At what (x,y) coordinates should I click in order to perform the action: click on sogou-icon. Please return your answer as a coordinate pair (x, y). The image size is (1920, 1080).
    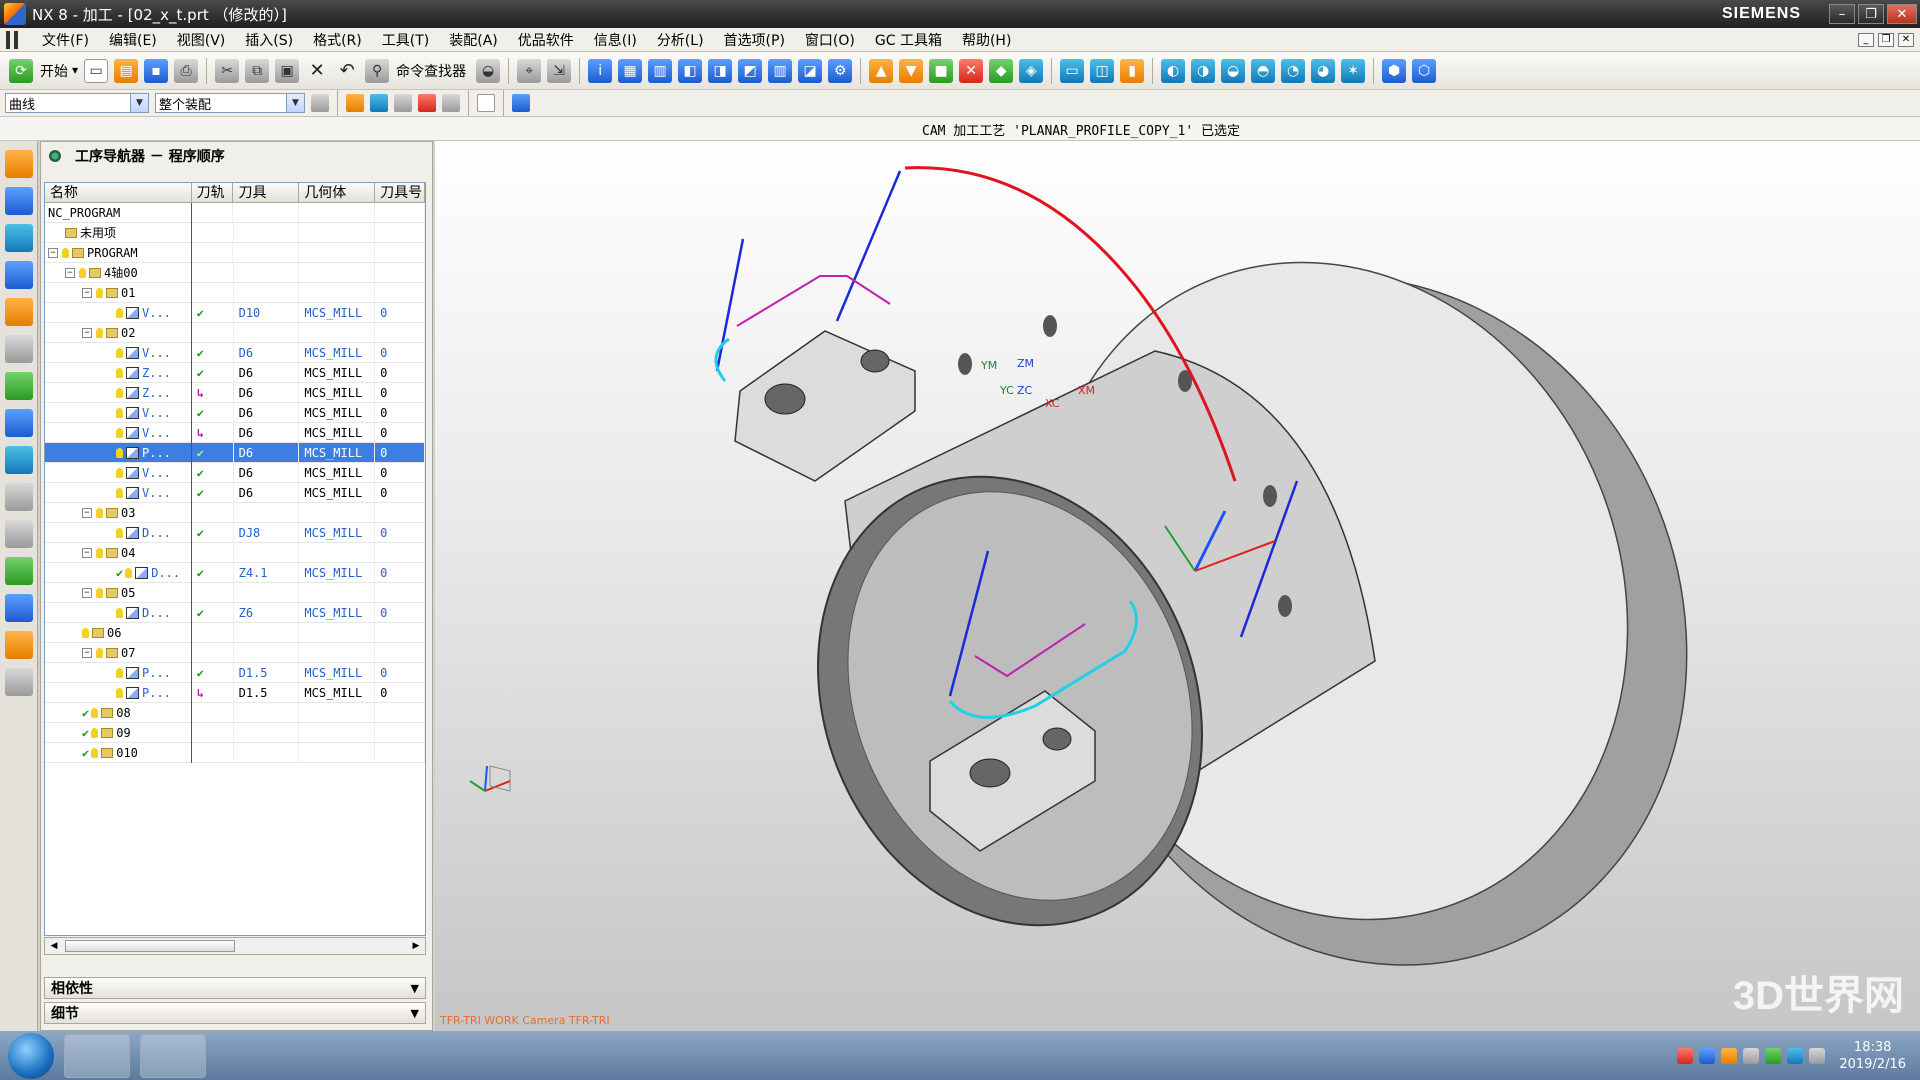
    Looking at the image, I should click on (1685, 1055).